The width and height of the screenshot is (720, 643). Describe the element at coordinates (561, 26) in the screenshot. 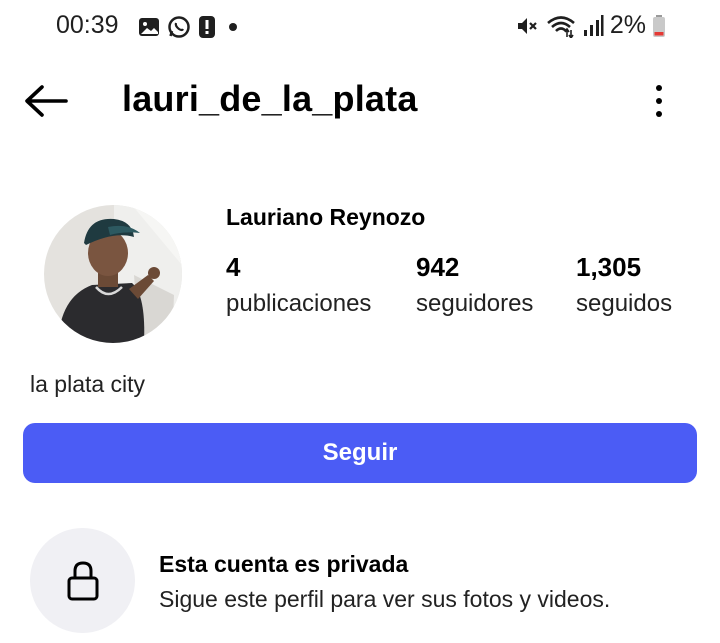

I see `wifi-icon` at that location.